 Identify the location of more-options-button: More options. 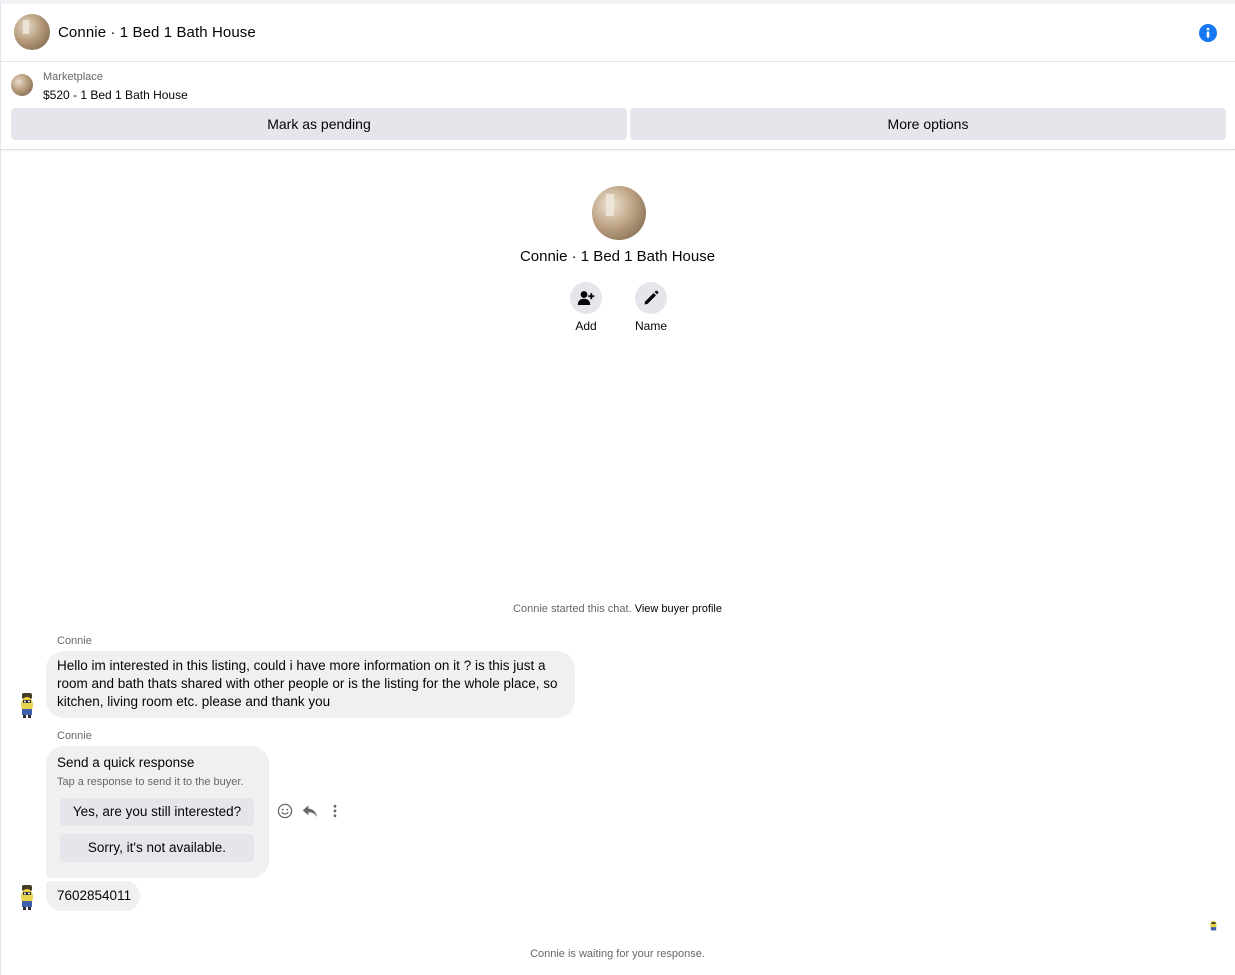
(928, 124).